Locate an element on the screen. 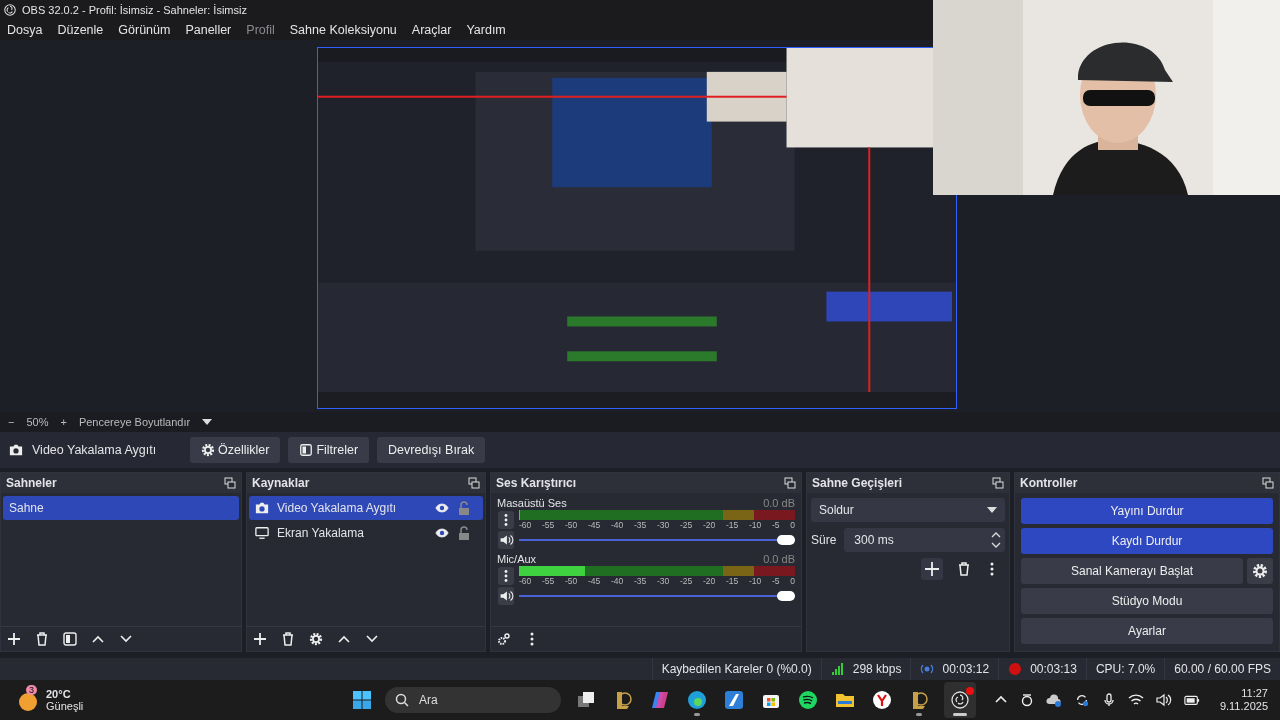 The width and height of the screenshot is (1280, 720). task-view-icon is located at coordinates (586, 700).